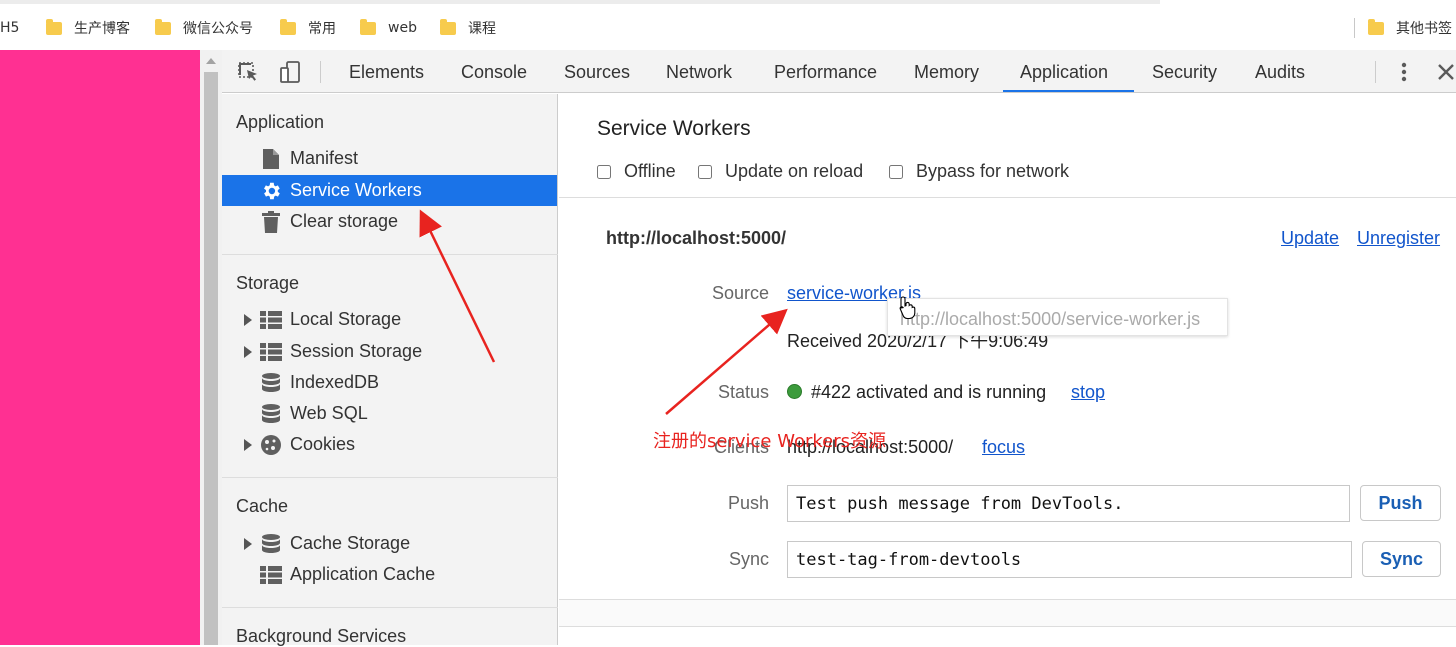  I want to click on status-label: Status, so click(743, 392).